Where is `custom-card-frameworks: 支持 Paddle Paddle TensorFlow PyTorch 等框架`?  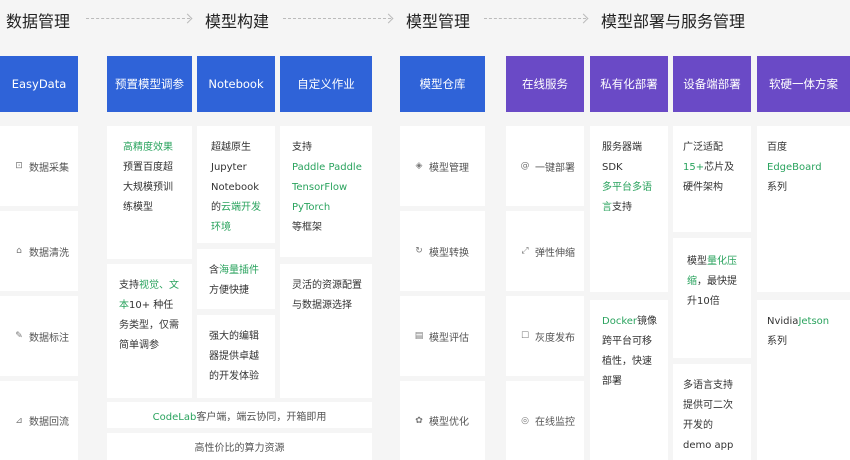 custom-card-frameworks: 支持 Paddle Paddle TensorFlow PyTorch 等框架 is located at coordinates (326, 191).